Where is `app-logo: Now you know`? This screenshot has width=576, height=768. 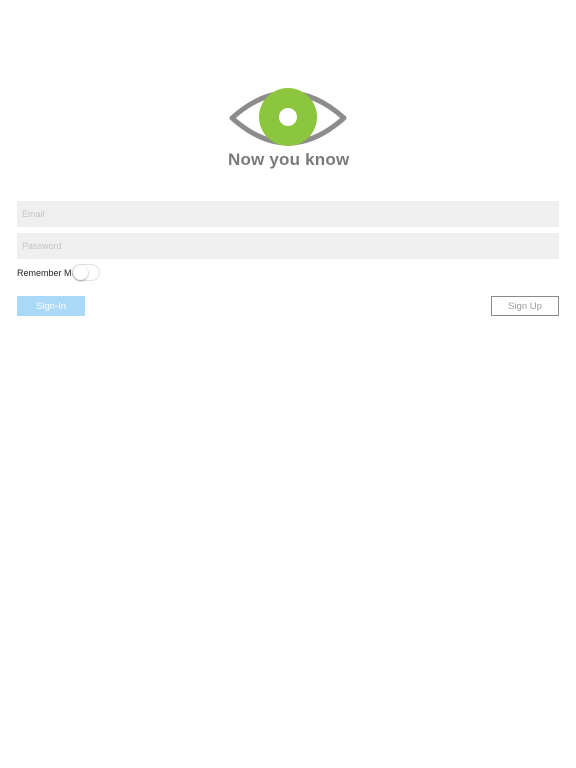 app-logo: Now you know is located at coordinates (289, 128).